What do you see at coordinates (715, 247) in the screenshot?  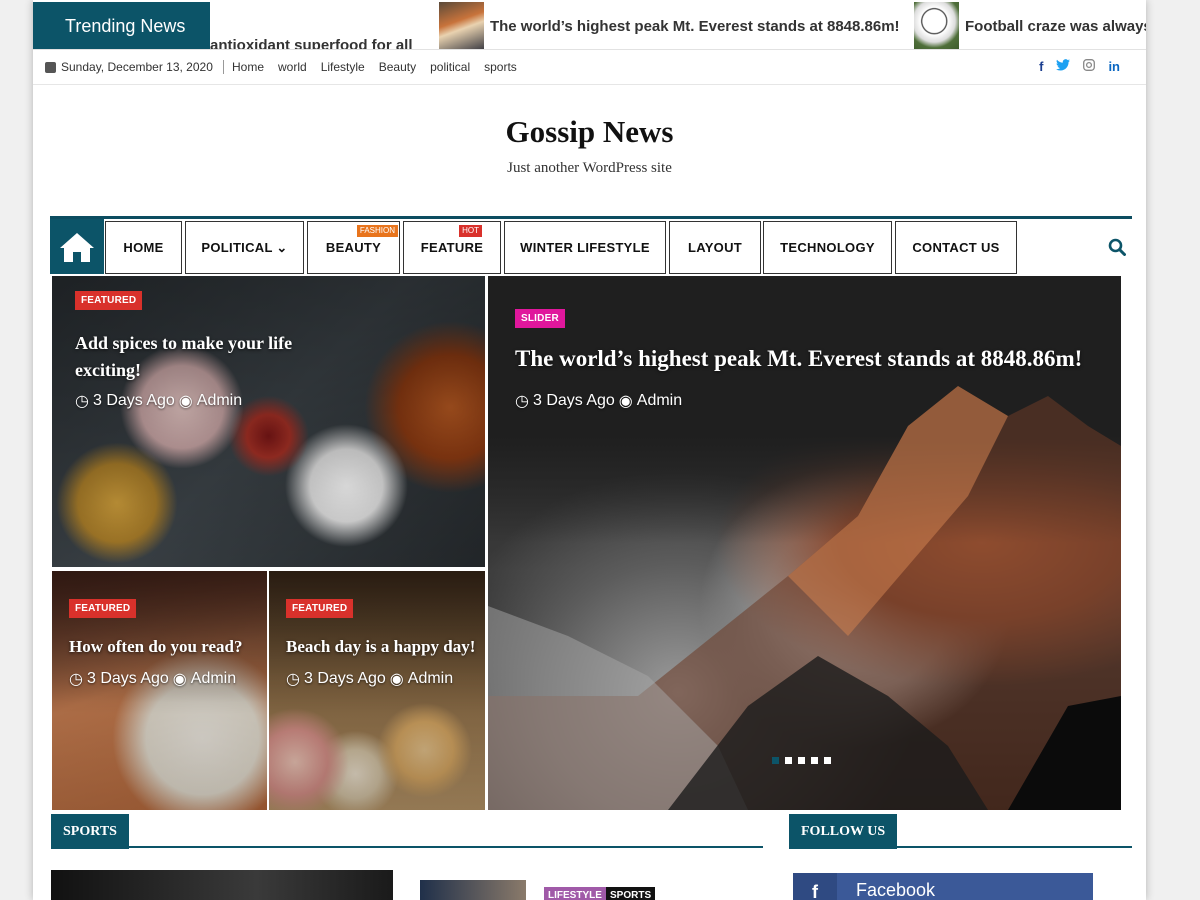 I see `nav-item-layout: LAYOUT` at bounding box center [715, 247].